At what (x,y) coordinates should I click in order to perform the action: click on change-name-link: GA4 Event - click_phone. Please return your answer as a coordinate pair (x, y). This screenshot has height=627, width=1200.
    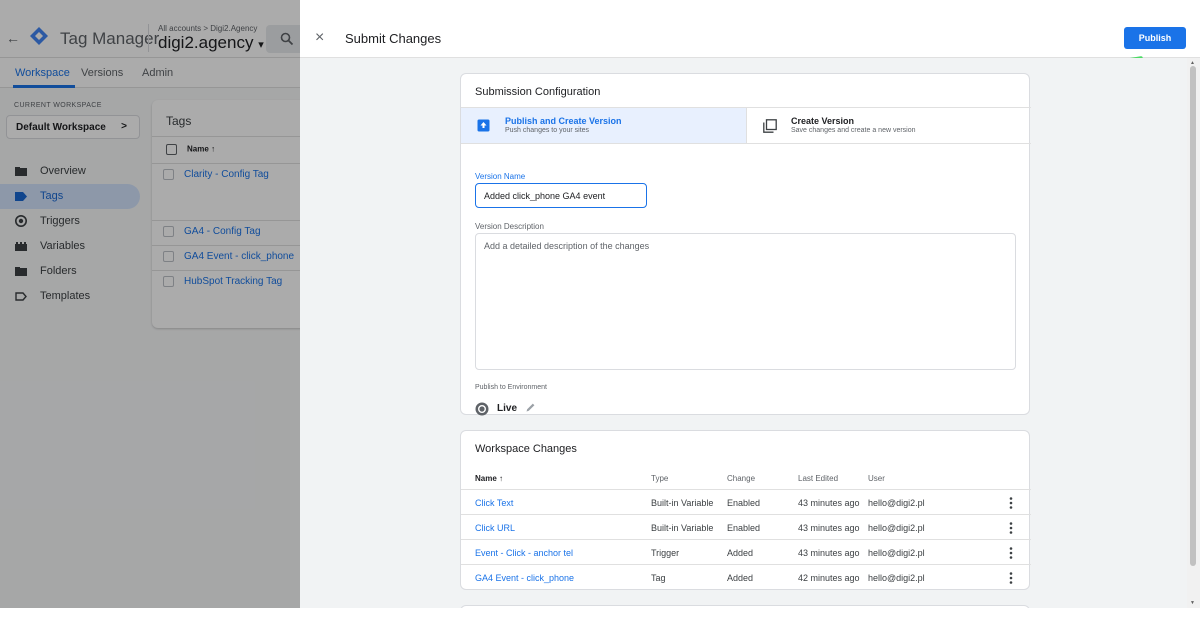
    Looking at the image, I should click on (524, 578).